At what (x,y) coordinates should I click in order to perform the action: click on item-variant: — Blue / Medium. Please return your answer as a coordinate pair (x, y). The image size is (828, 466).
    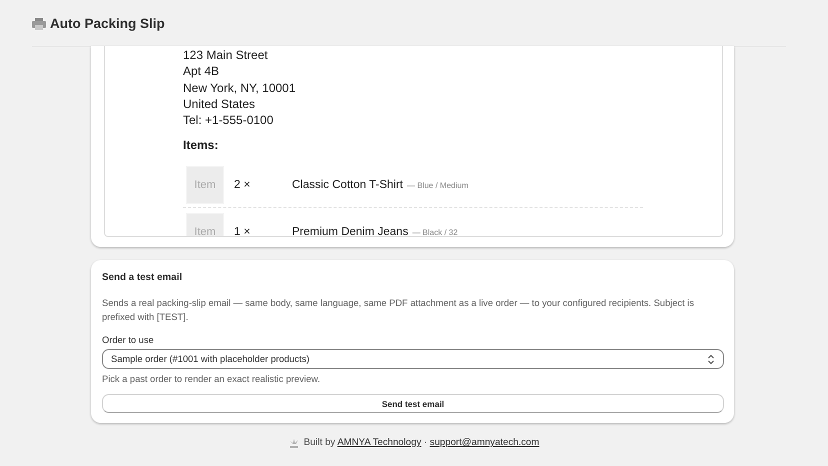
    Looking at the image, I should click on (437, 185).